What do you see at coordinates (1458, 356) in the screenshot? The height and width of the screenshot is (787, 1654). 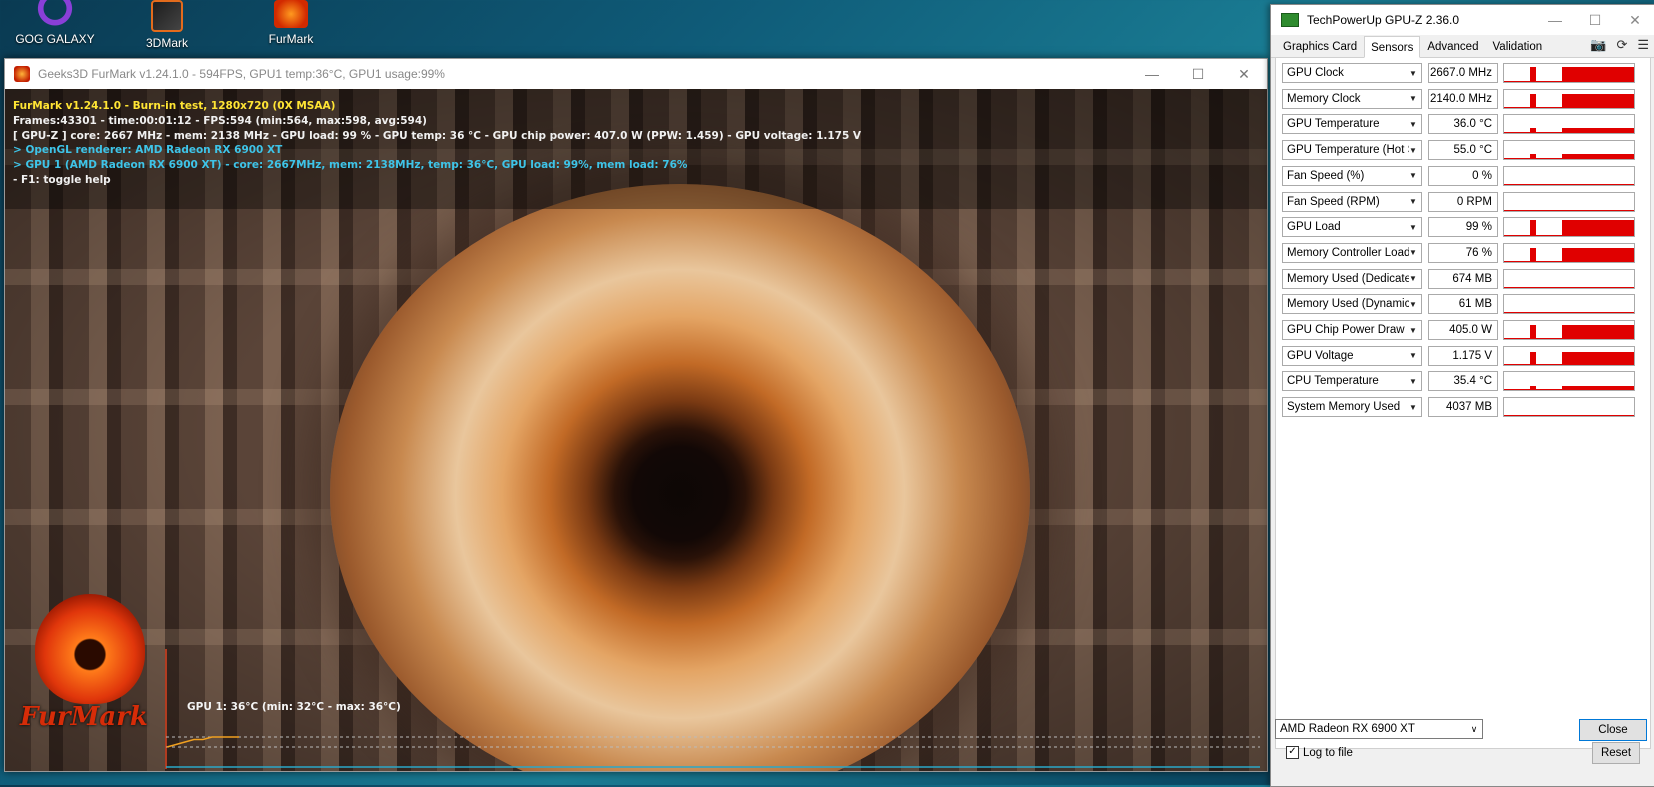 I see `sensor-row: GPU Voltage ▼ 1.175 V` at bounding box center [1458, 356].